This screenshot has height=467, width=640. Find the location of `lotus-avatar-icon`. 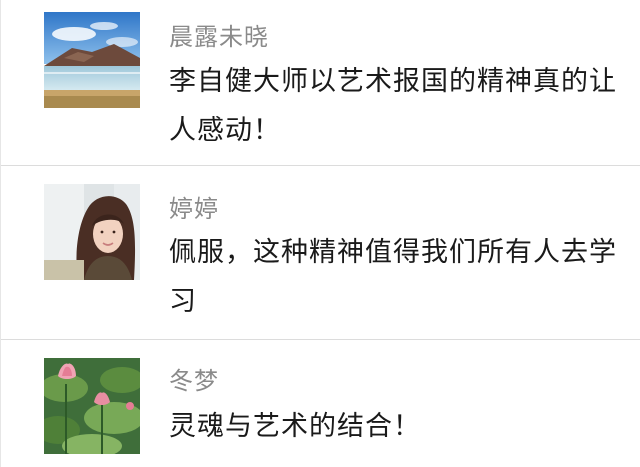

lotus-avatar-icon is located at coordinates (92, 406).